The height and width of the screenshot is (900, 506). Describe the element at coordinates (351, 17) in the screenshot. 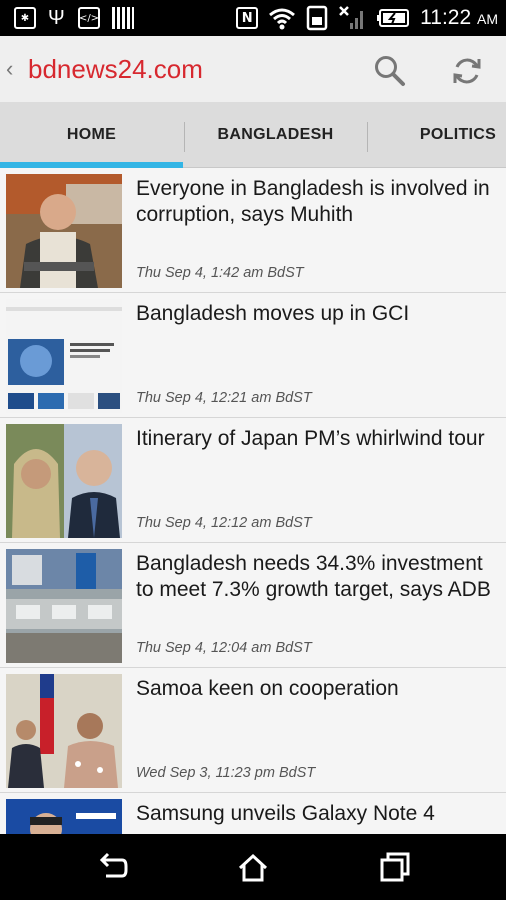

I see `no-signal-icon` at that location.